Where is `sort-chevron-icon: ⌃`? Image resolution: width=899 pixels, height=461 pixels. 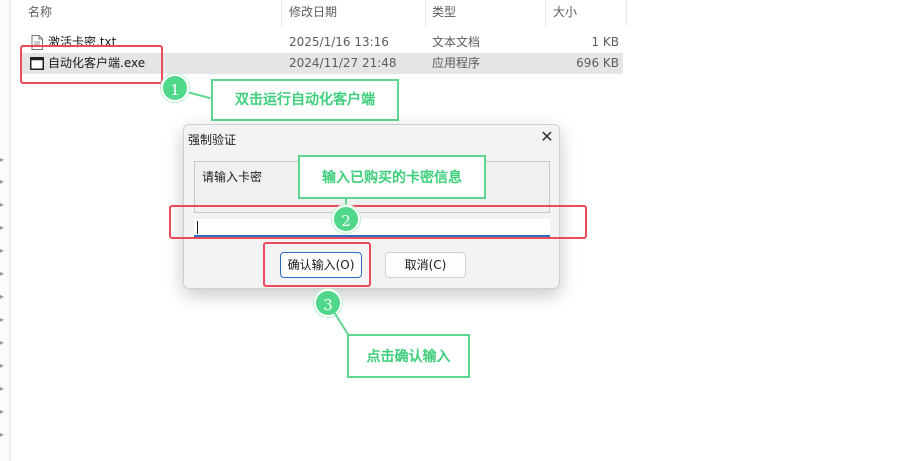
sort-chevron-icon: ⌃ is located at coordinates (152, 3).